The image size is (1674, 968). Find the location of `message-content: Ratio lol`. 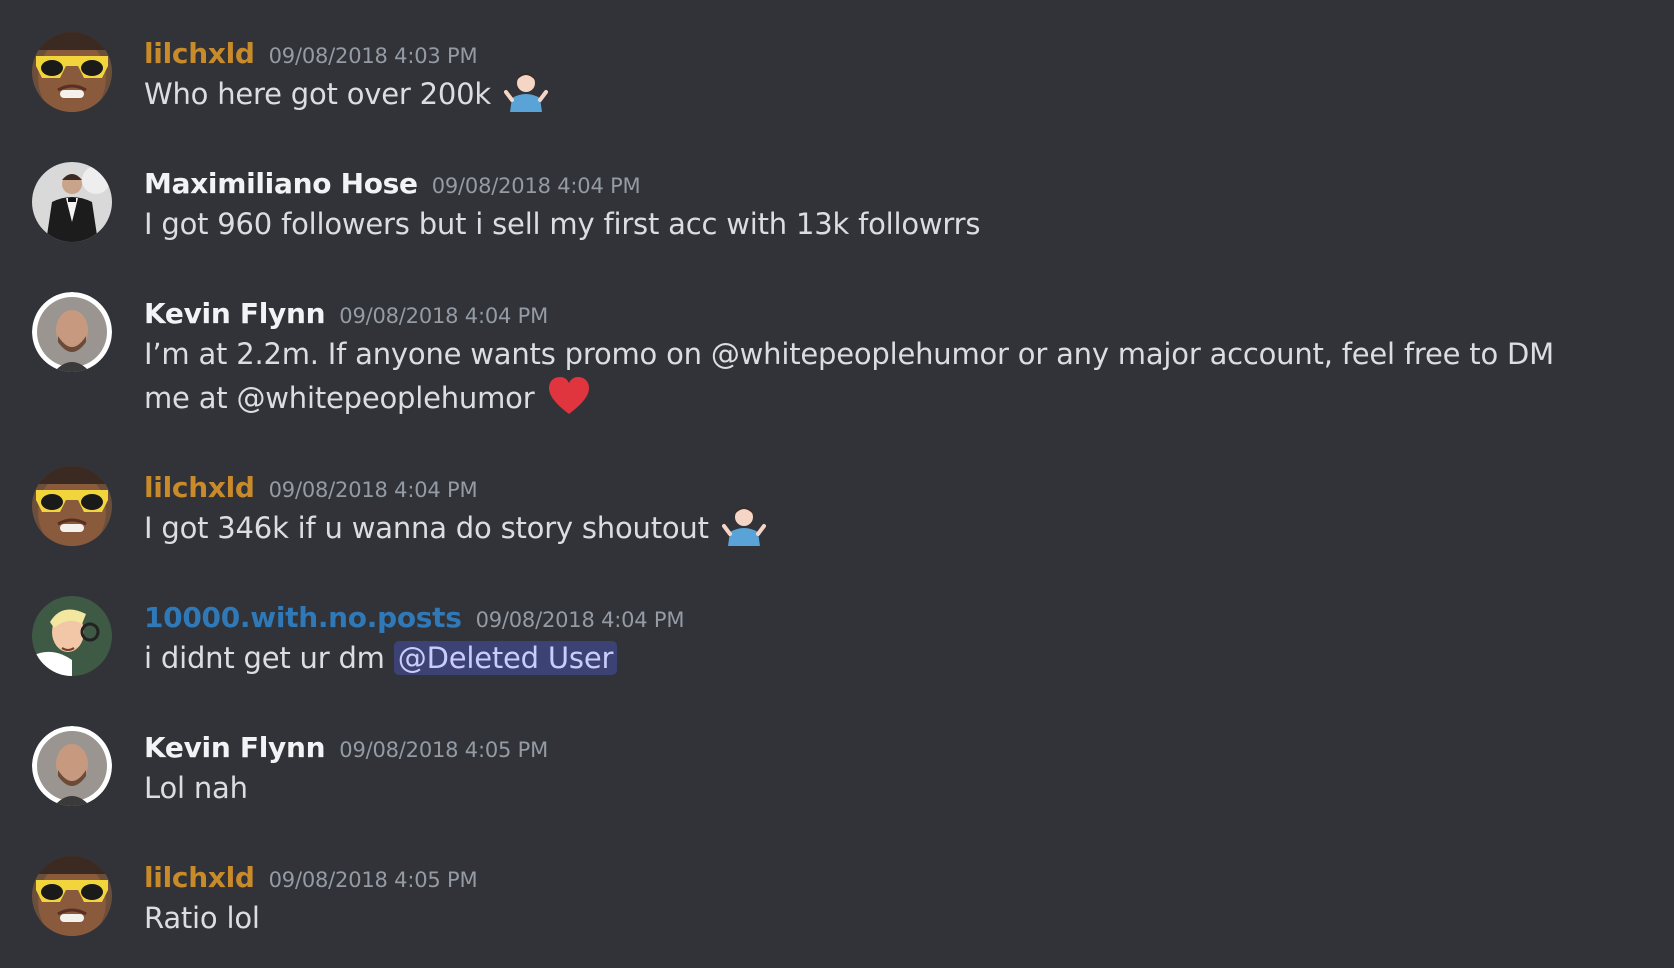

message-content: Ratio lol is located at coordinates (894, 918).